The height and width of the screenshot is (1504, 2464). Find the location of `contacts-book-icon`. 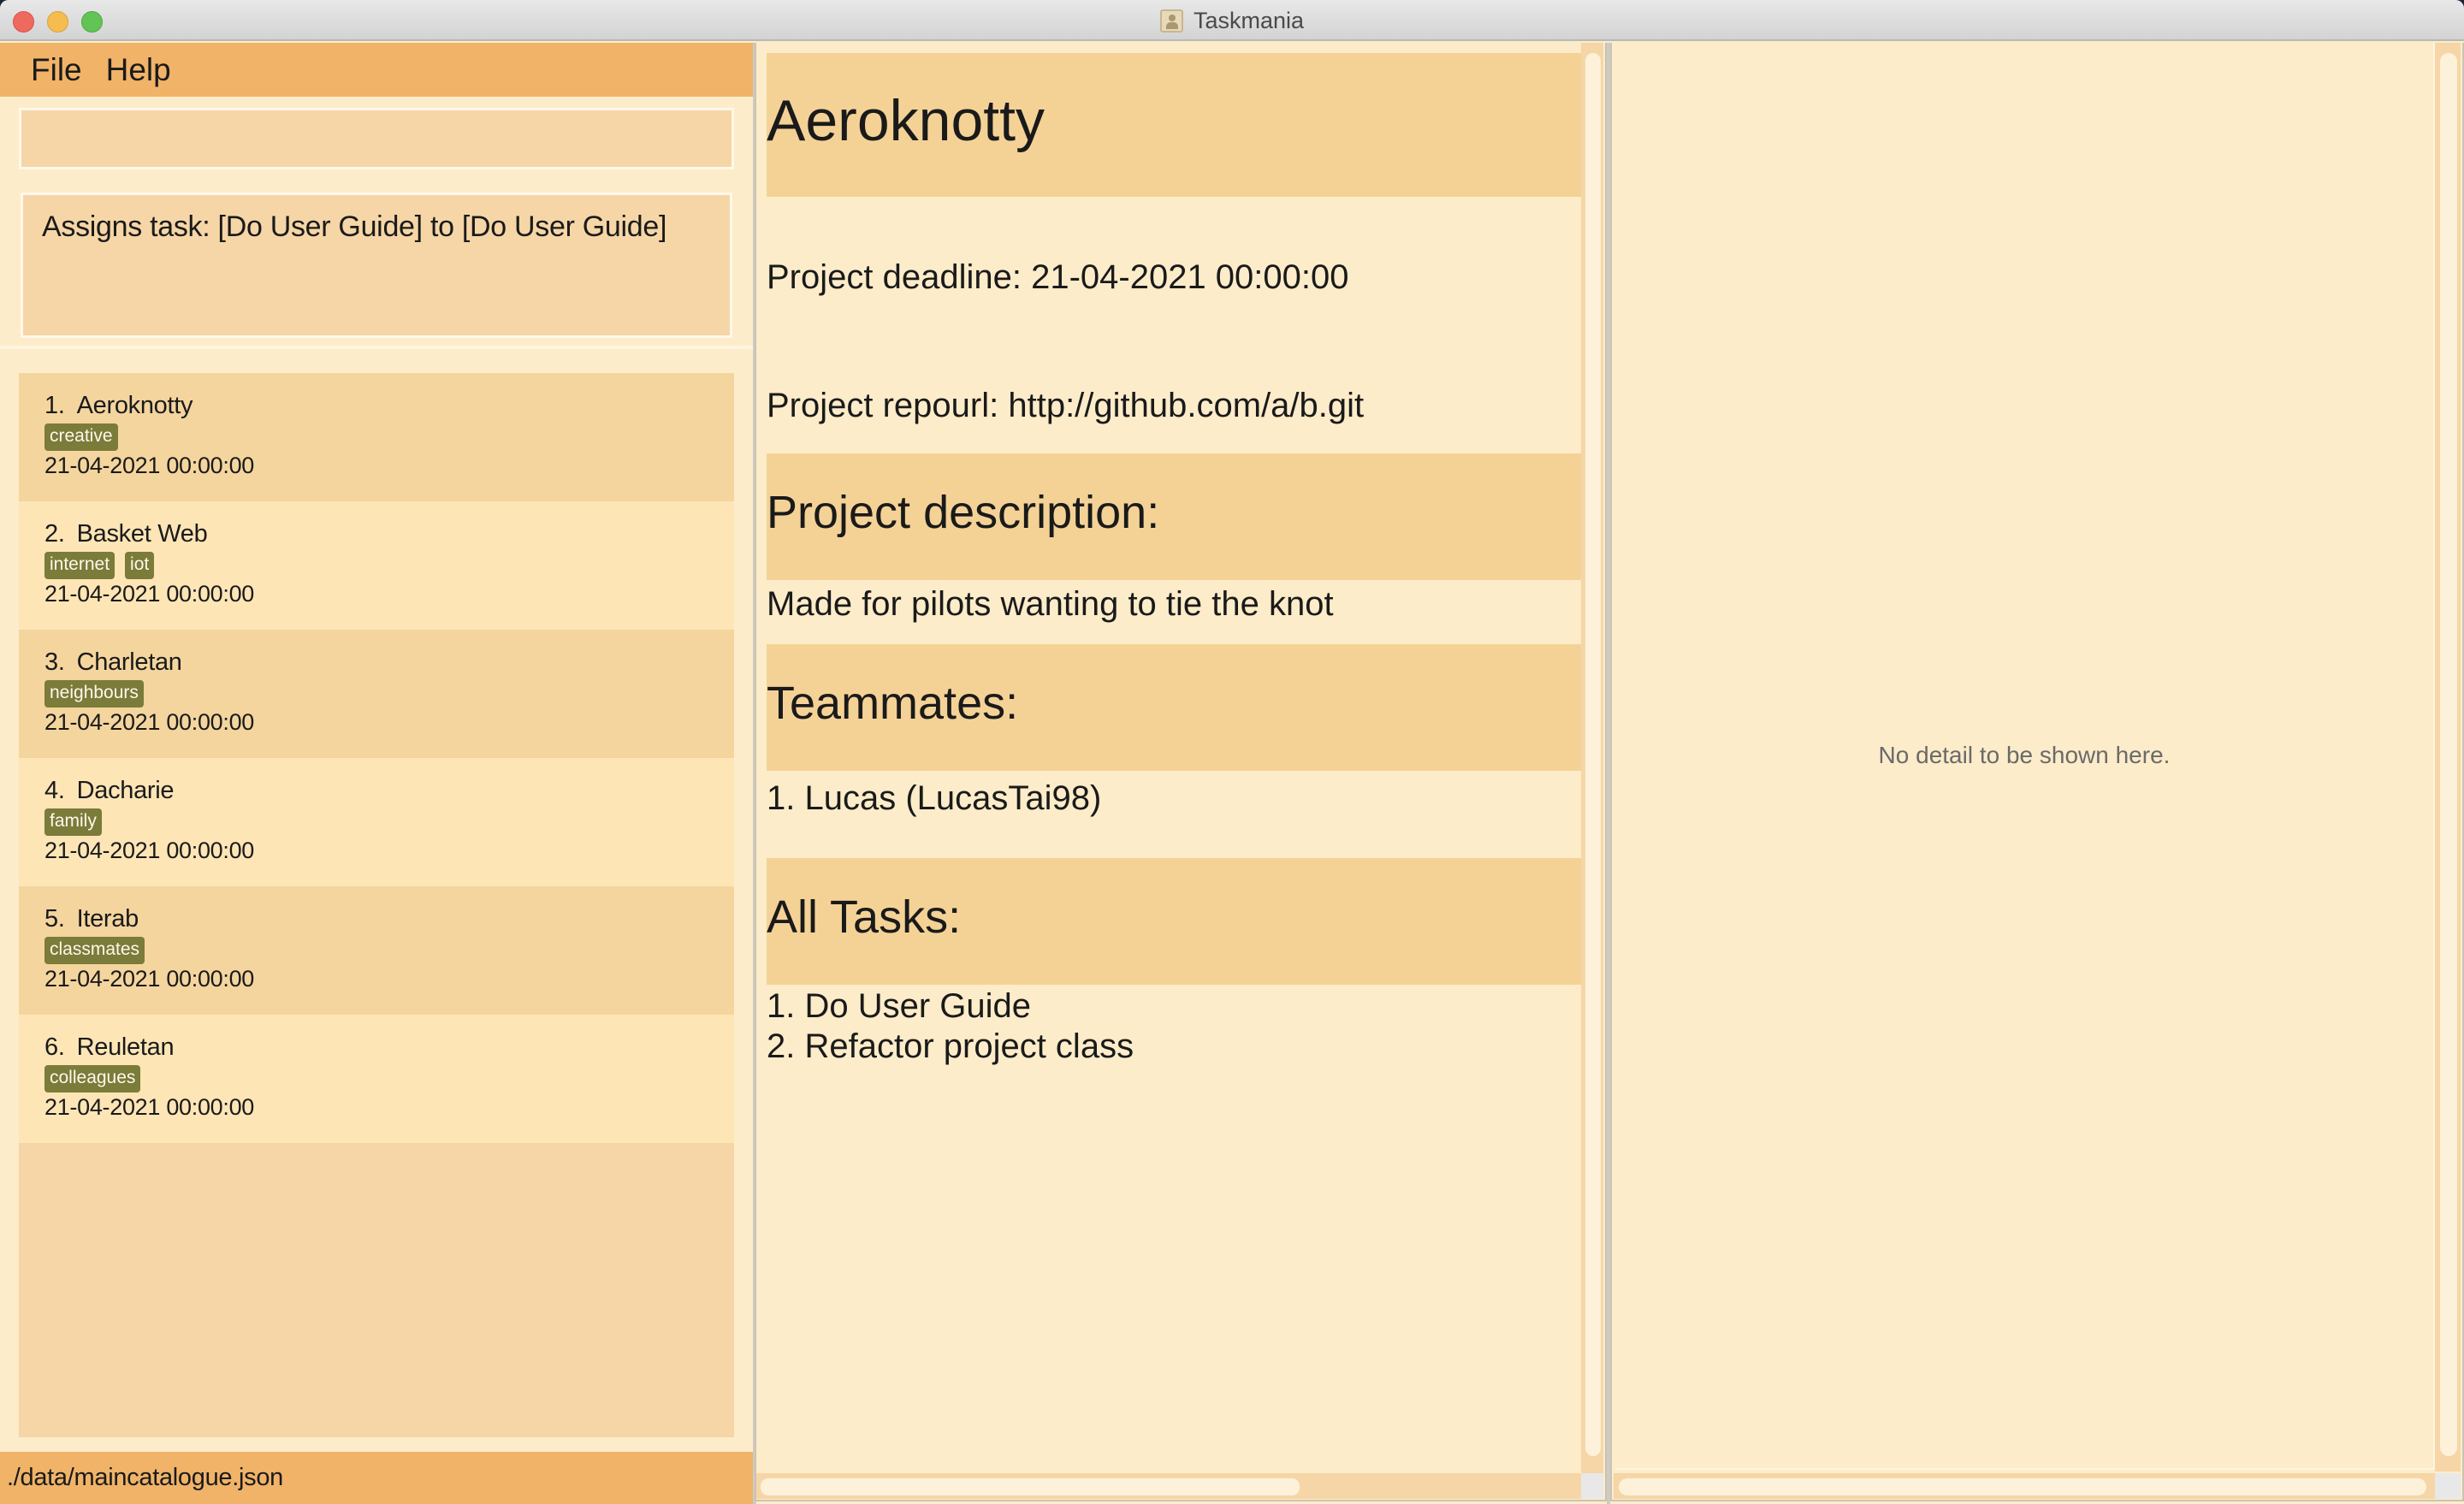

contacts-book-icon is located at coordinates (1171, 21).